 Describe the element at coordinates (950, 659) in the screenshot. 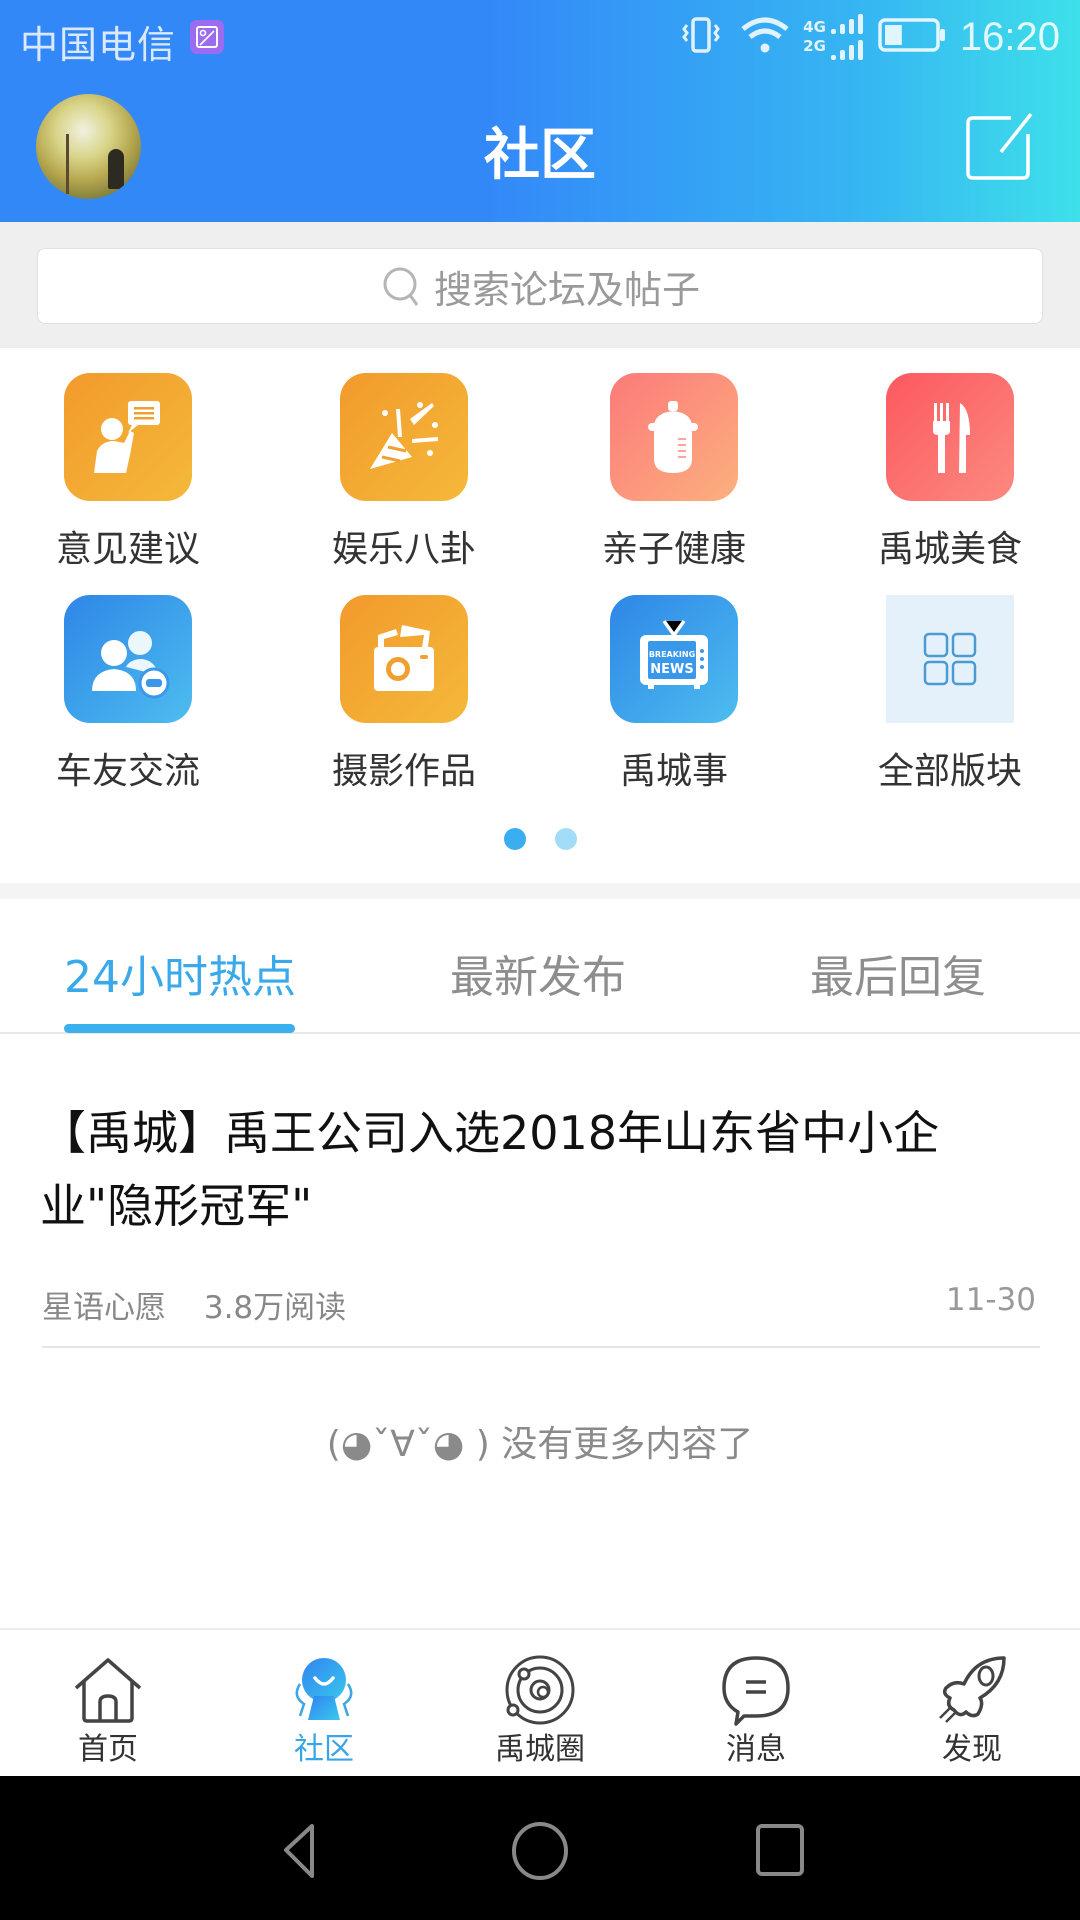

I see `grid-icon` at that location.